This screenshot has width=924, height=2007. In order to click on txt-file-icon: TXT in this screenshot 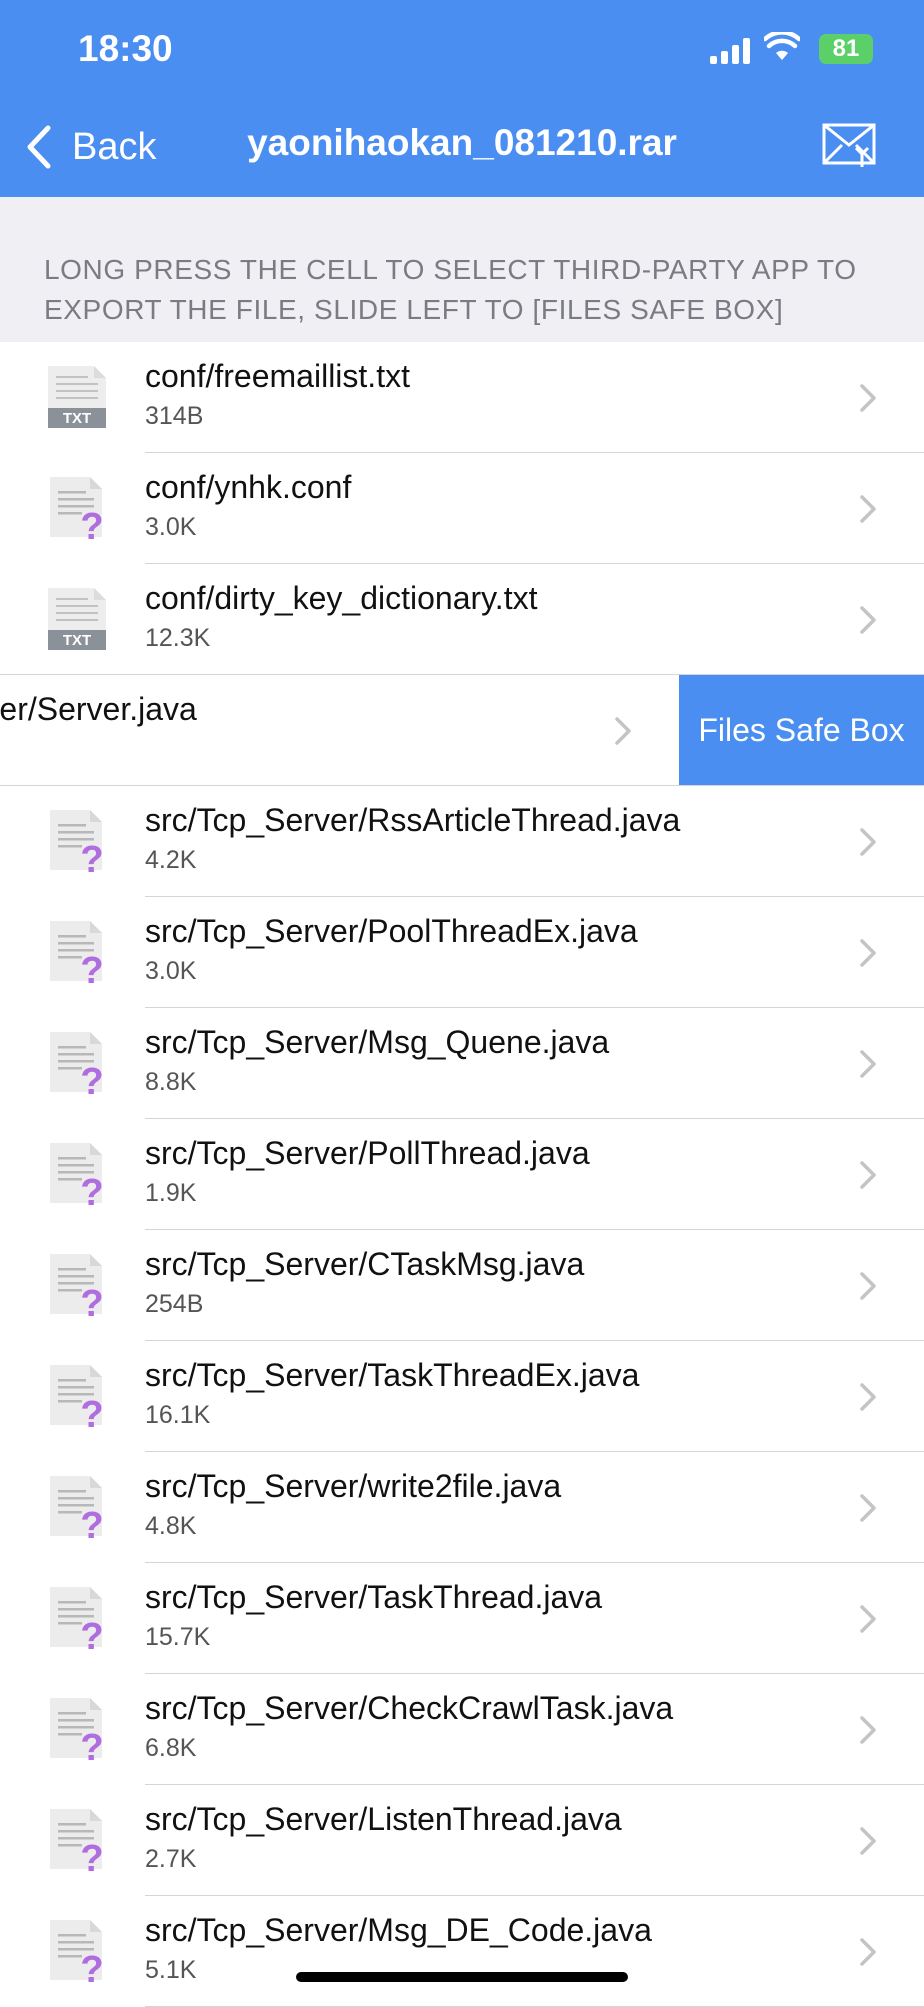, I will do `click(77, 619)`.